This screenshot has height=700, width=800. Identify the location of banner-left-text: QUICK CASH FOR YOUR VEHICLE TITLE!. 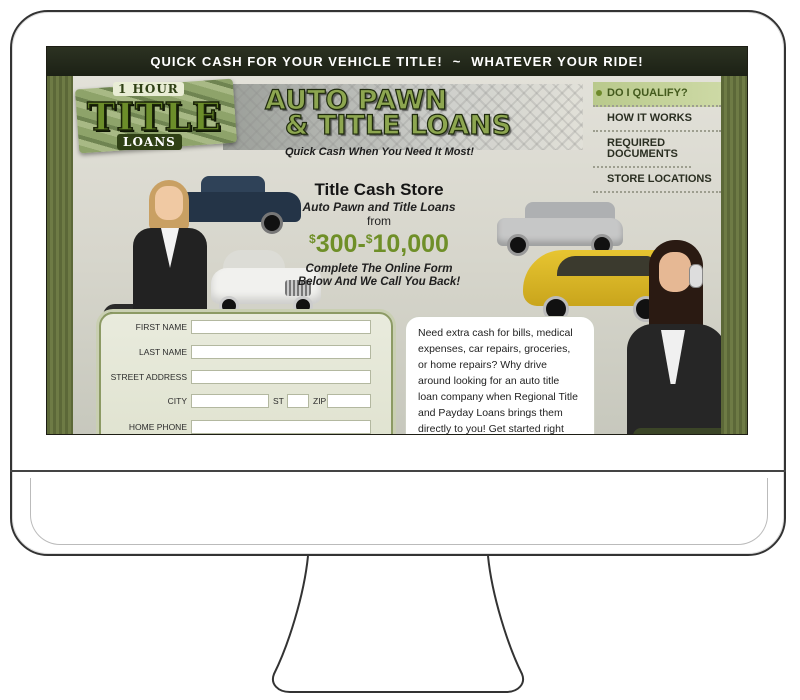
(296, 61).